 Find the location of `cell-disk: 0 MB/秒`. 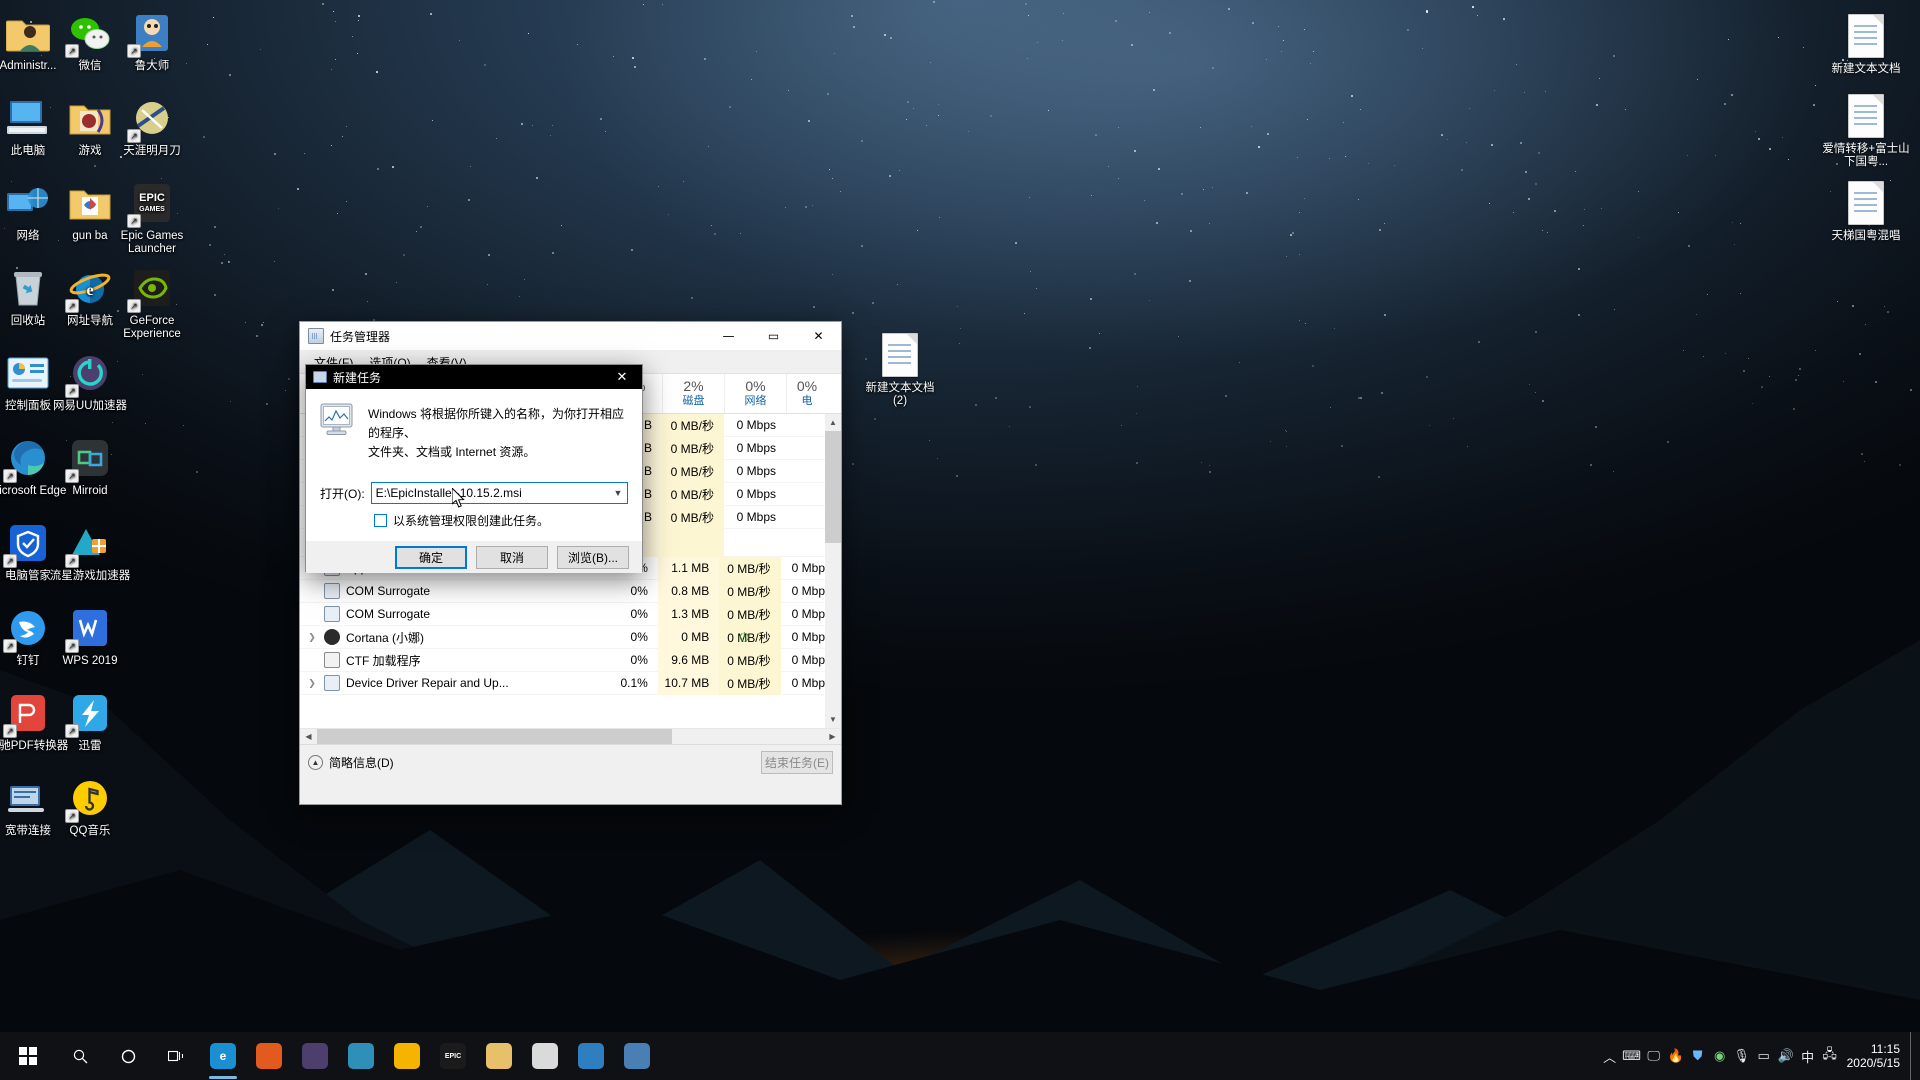

cell-disk: 0 MB/秒 is located at coordinates (750, 660).